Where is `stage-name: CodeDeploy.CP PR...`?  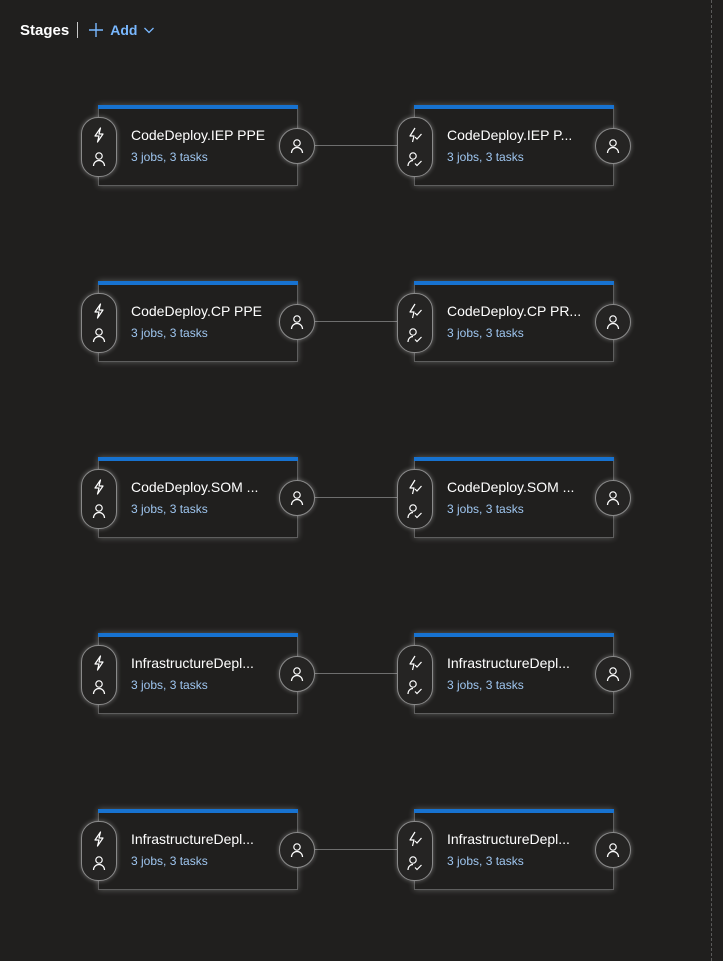 stage-name: CodeDeploy.CP PR... is located at coordinates (514, 311).